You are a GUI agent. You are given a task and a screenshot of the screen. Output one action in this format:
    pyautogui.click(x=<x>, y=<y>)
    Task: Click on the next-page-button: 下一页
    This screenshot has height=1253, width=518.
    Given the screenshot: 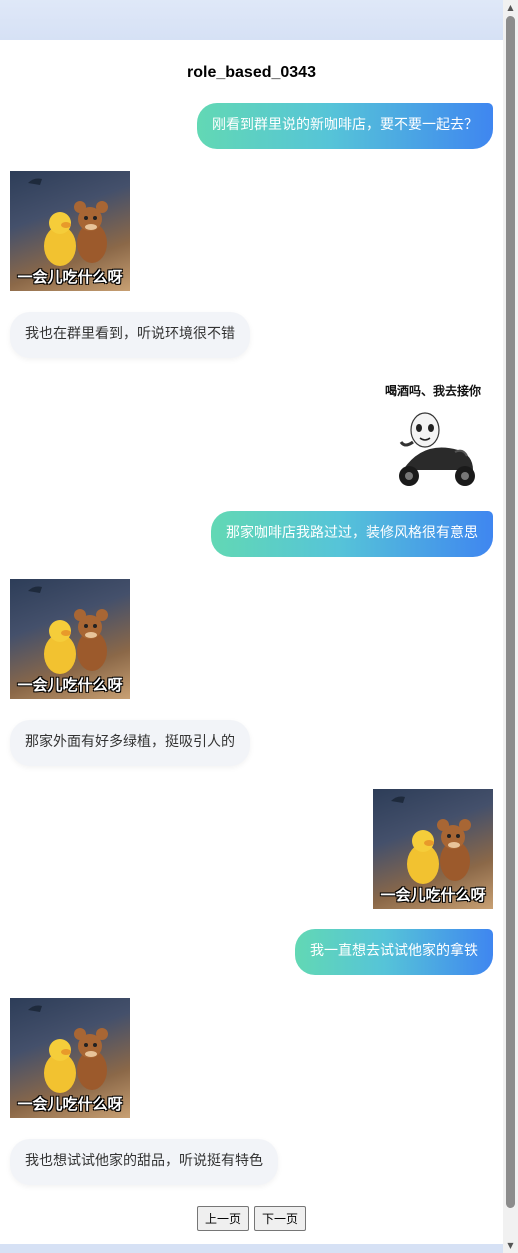 What is the action you would take?
    pyautogui.click(x=280, y=1218)
    